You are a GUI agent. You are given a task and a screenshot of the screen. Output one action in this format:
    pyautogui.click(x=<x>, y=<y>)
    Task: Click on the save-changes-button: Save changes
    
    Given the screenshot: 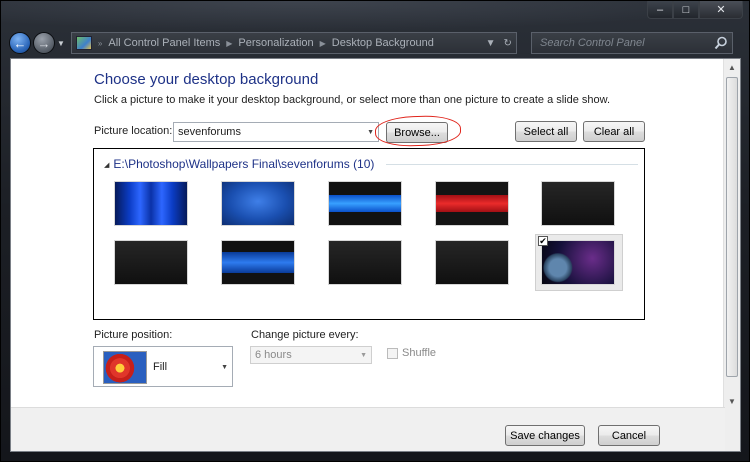 What is the action you would take?
    pyautogui.click(x=545, y=435)
    